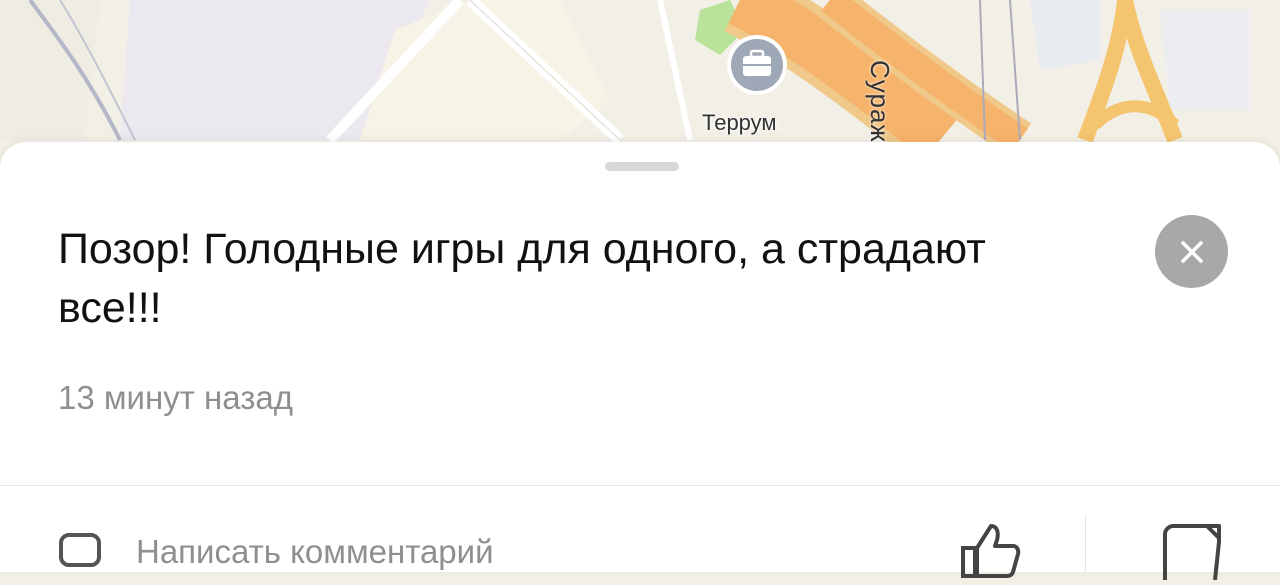 The image size is (1280, 585). Describe the element at coordinates (642, 166) in the screenshot. I see `sheet-grab-handle` at that location.